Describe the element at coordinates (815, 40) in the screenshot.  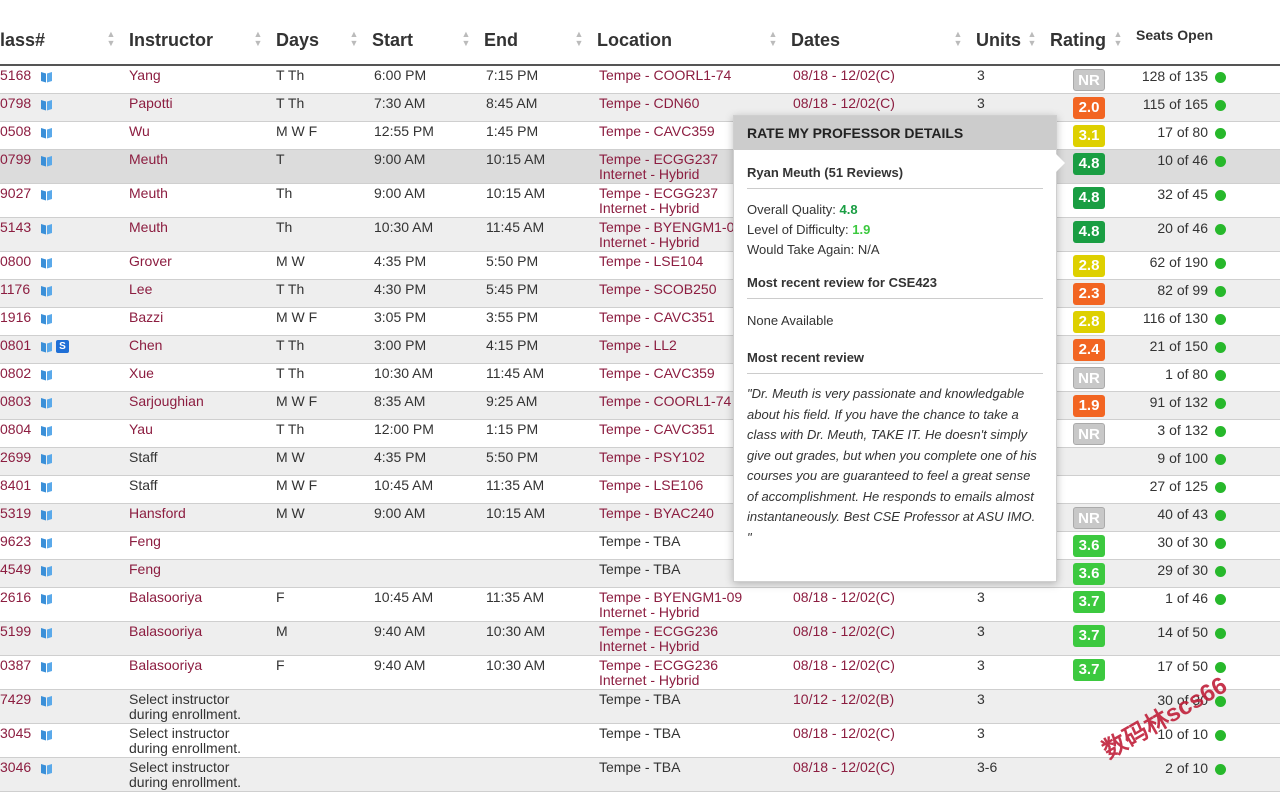
I see `header-dates: Dates` at that location.